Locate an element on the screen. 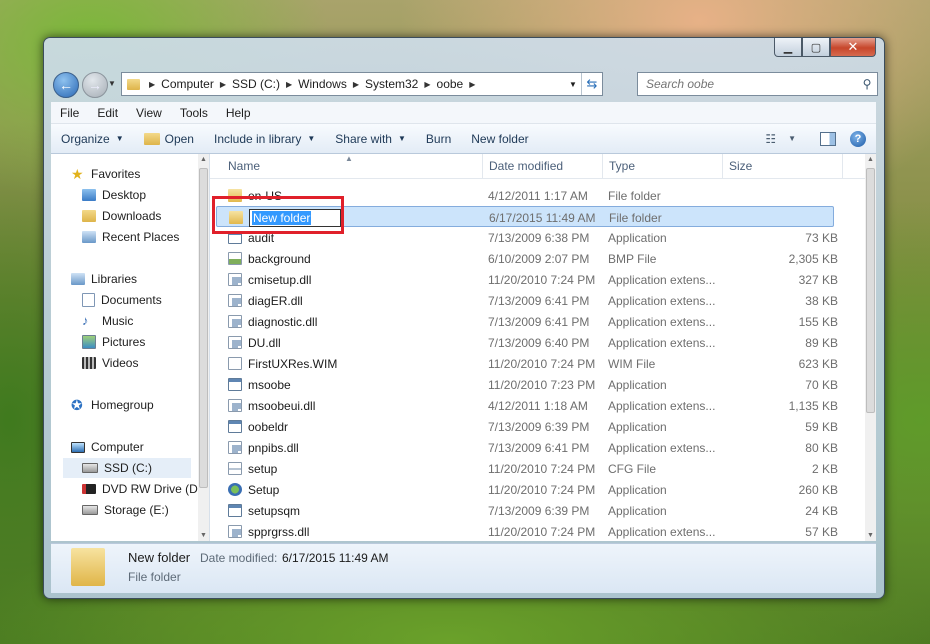 Image resolution: width=930 pixels, height=644 pixels. file-date: 7/13/2009 6:40 PM is located at coordinates (539, 342).